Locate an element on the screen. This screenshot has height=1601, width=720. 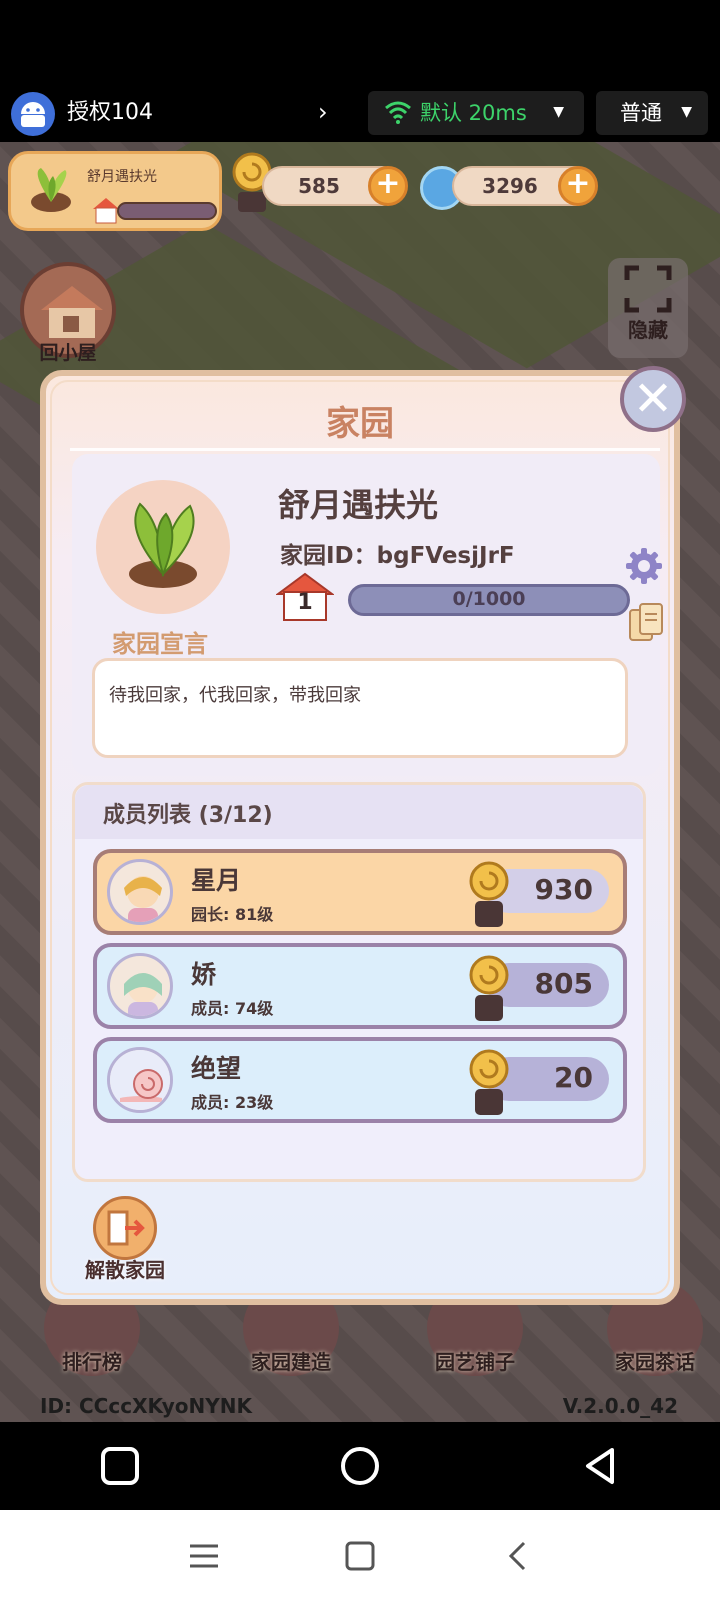
disband-home-button: 解散家园 is located at coordinates (125, 1239).